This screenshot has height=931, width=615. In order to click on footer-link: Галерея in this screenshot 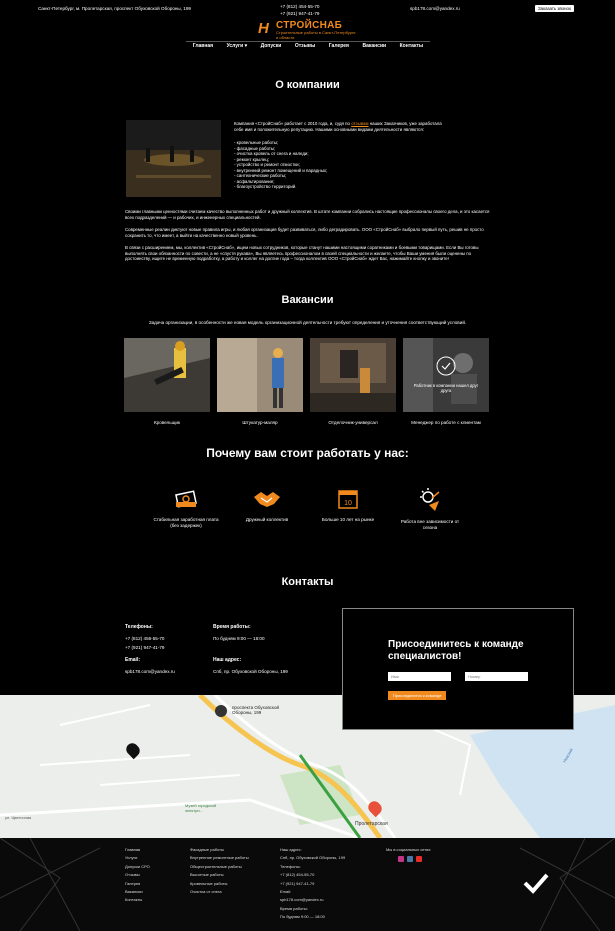, I will do `click(137, 884)`.